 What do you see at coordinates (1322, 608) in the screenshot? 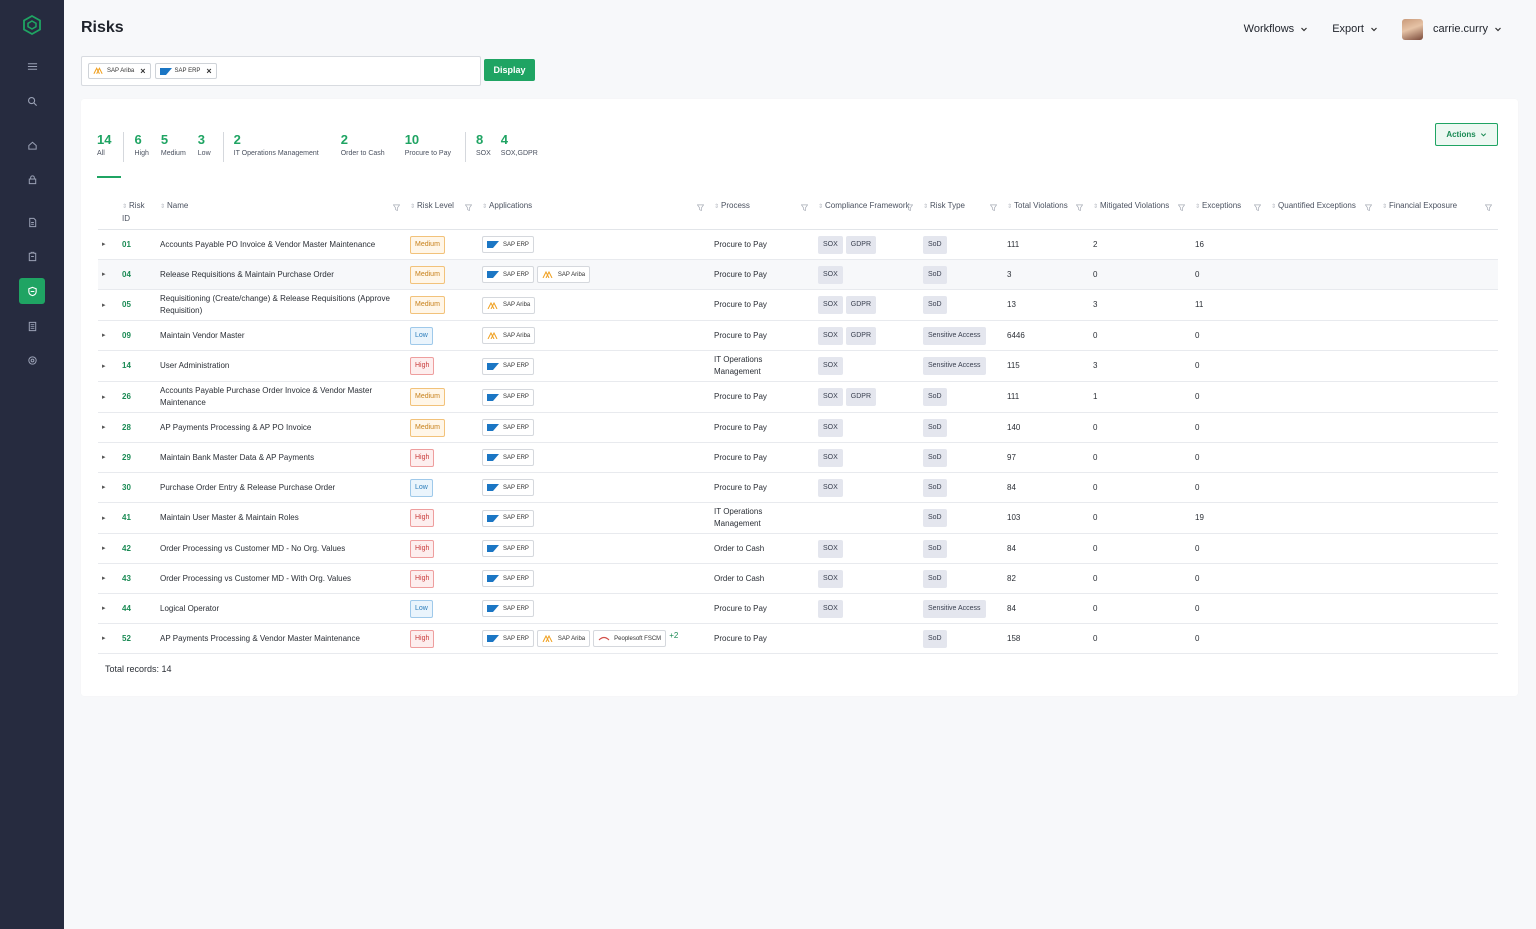
I see `quantified-exceptions-cell` at bounding box center [1322, 608].